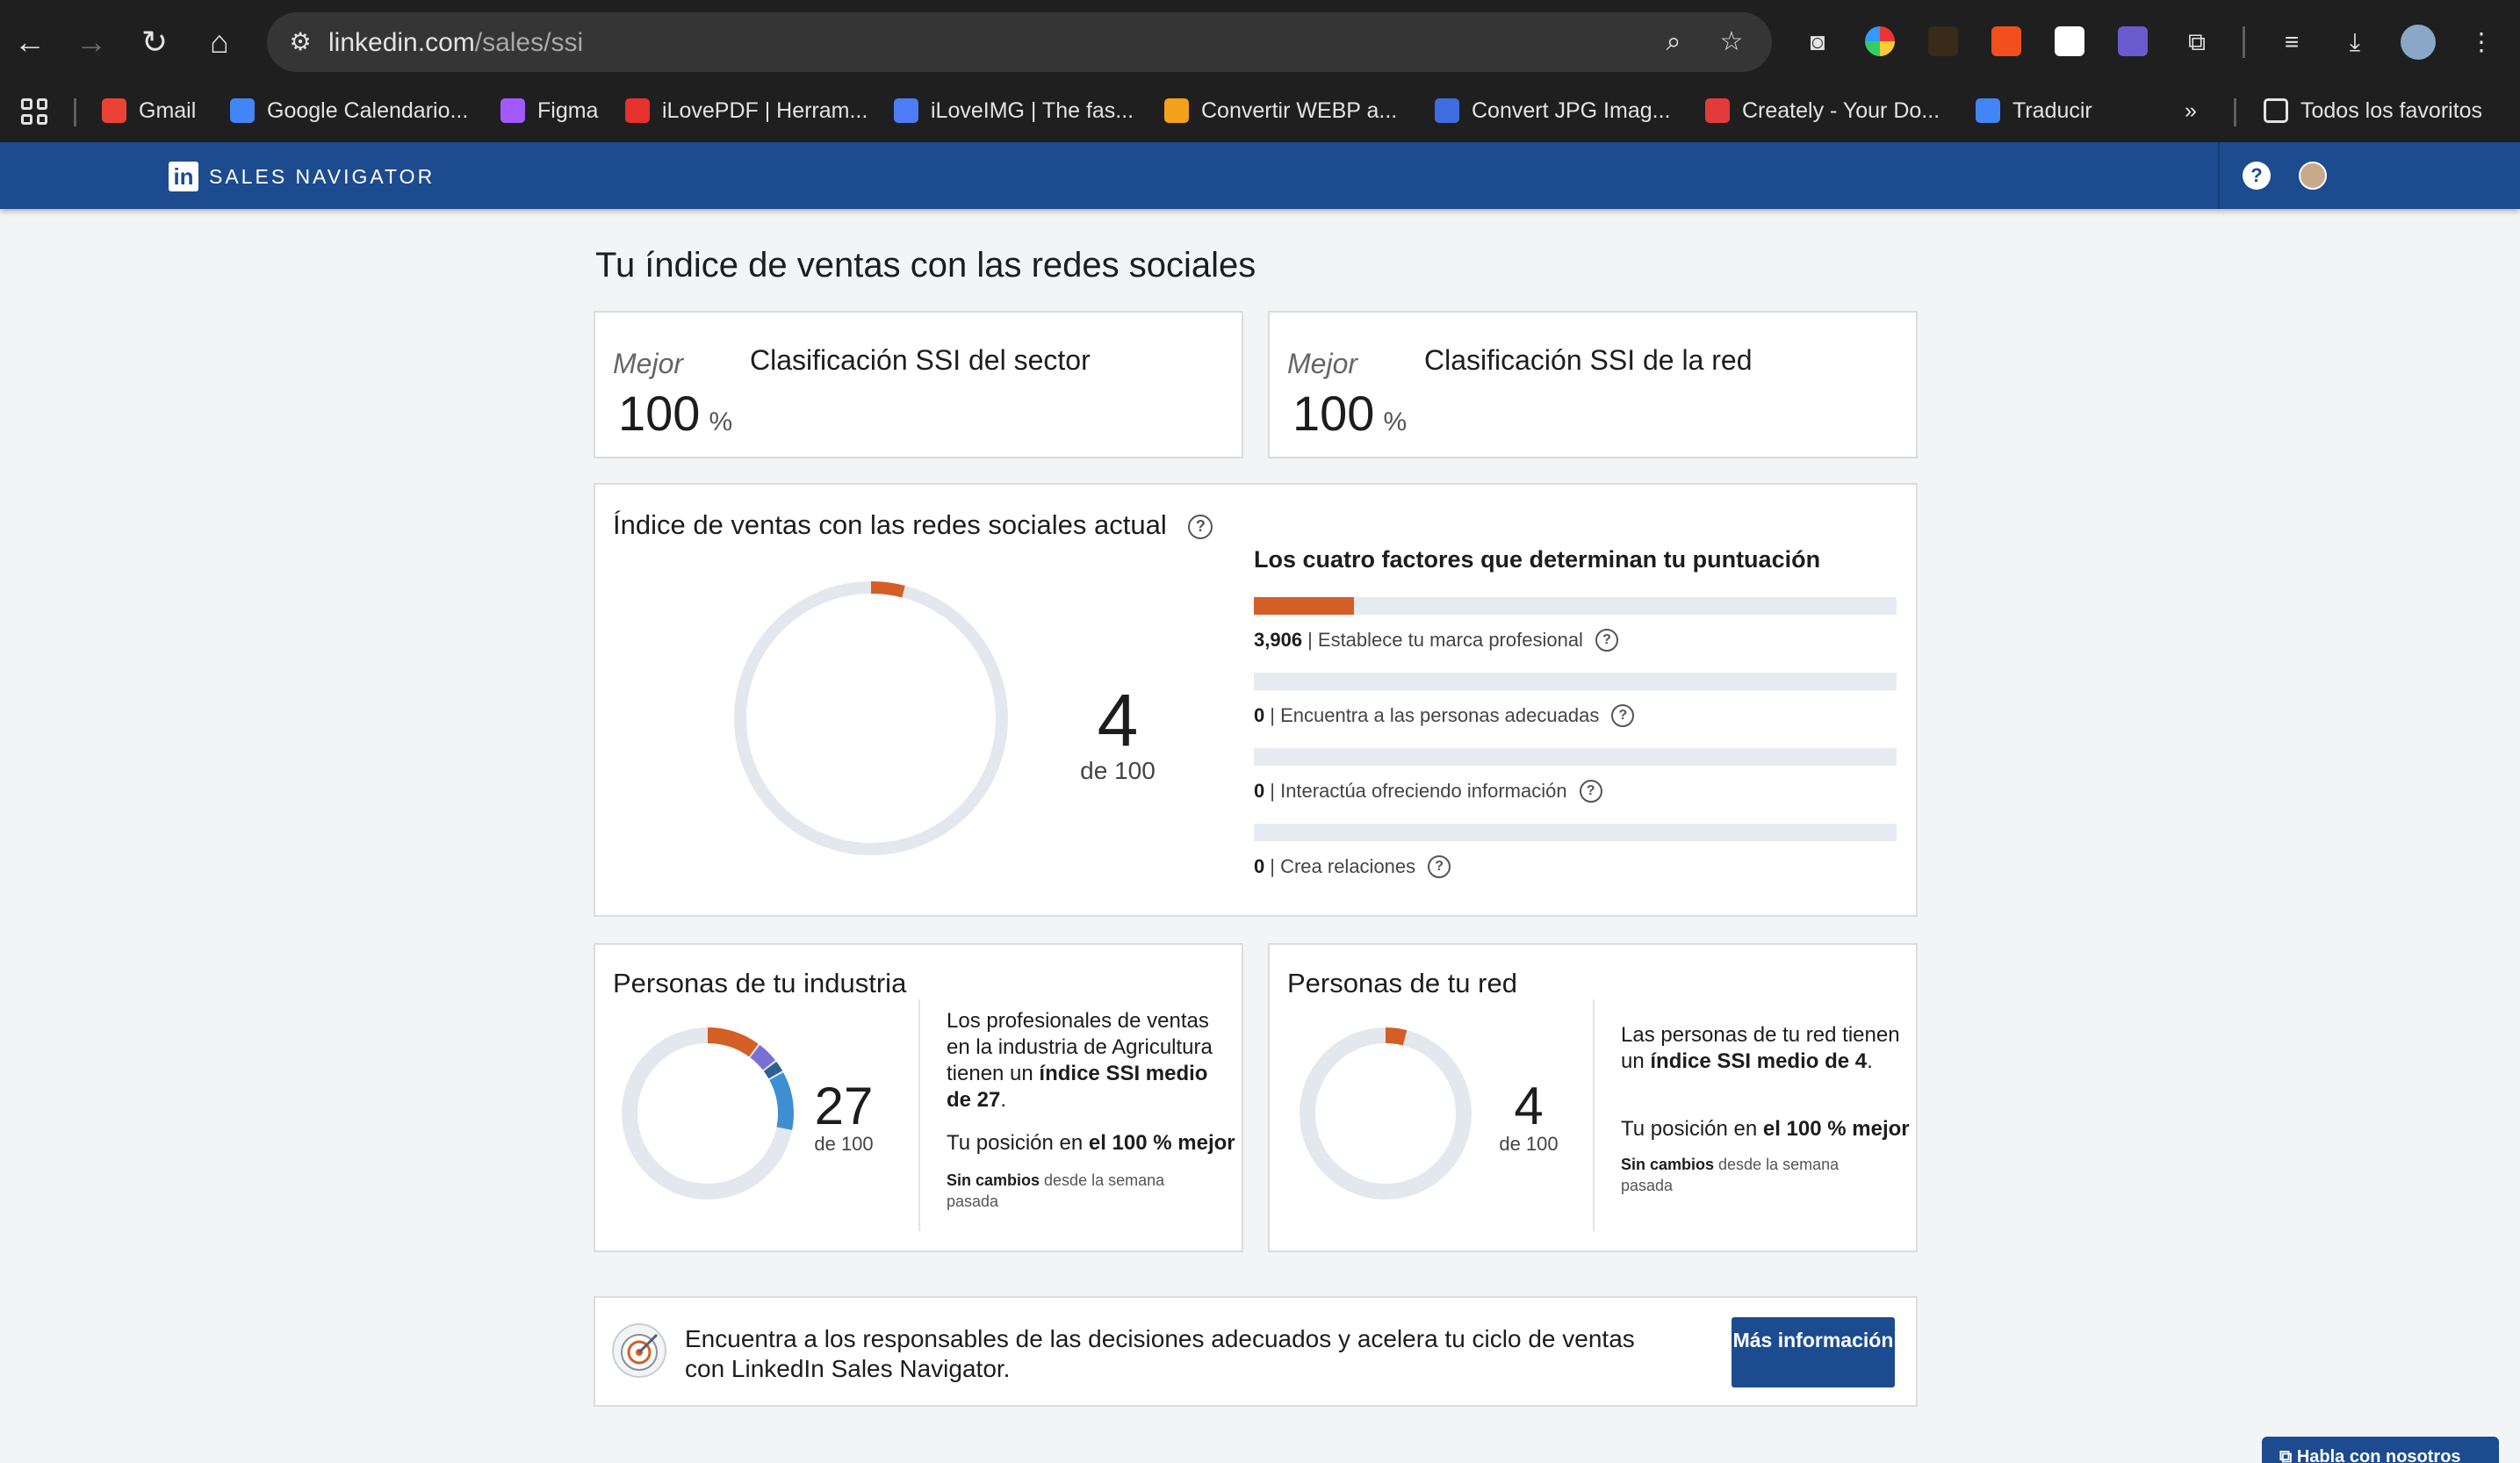 This screenshot has height=1463, width=2520. Describe the element at coordinates (1395, 421) in the screenshot. I see `rank-unit: %` at that location.